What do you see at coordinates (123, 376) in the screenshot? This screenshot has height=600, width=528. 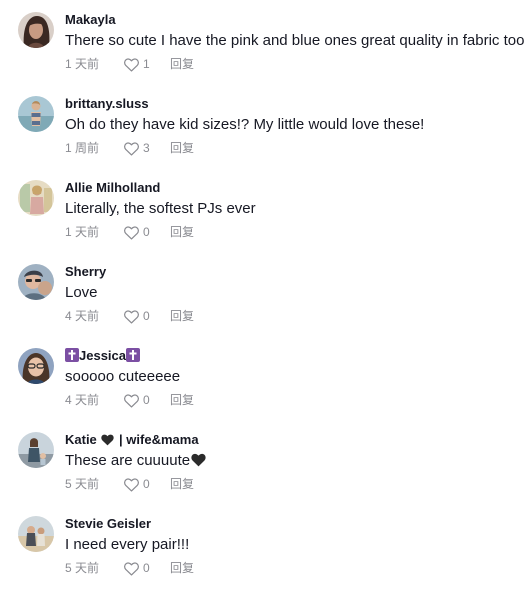 I see `comment-text: sooooo cuteeeee` at bounding box center [123, 376].